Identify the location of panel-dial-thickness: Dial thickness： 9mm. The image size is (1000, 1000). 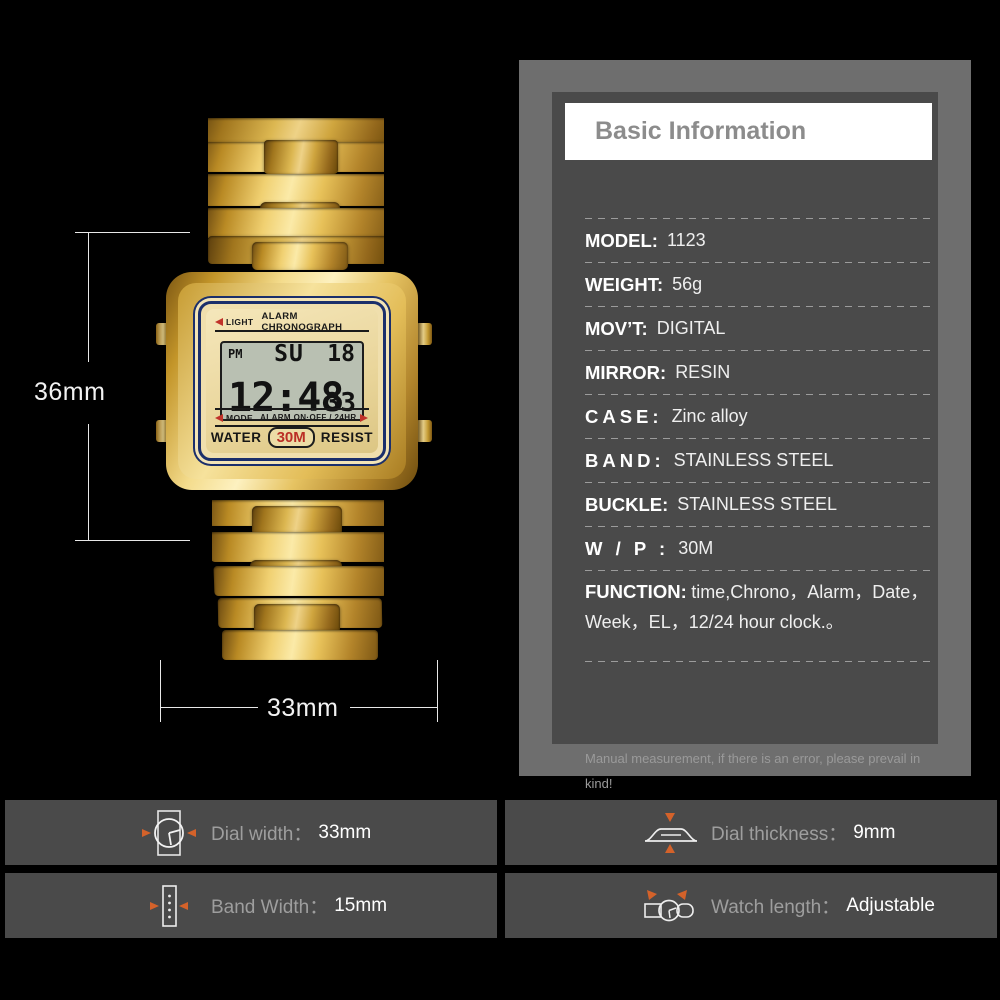
(751, 832).